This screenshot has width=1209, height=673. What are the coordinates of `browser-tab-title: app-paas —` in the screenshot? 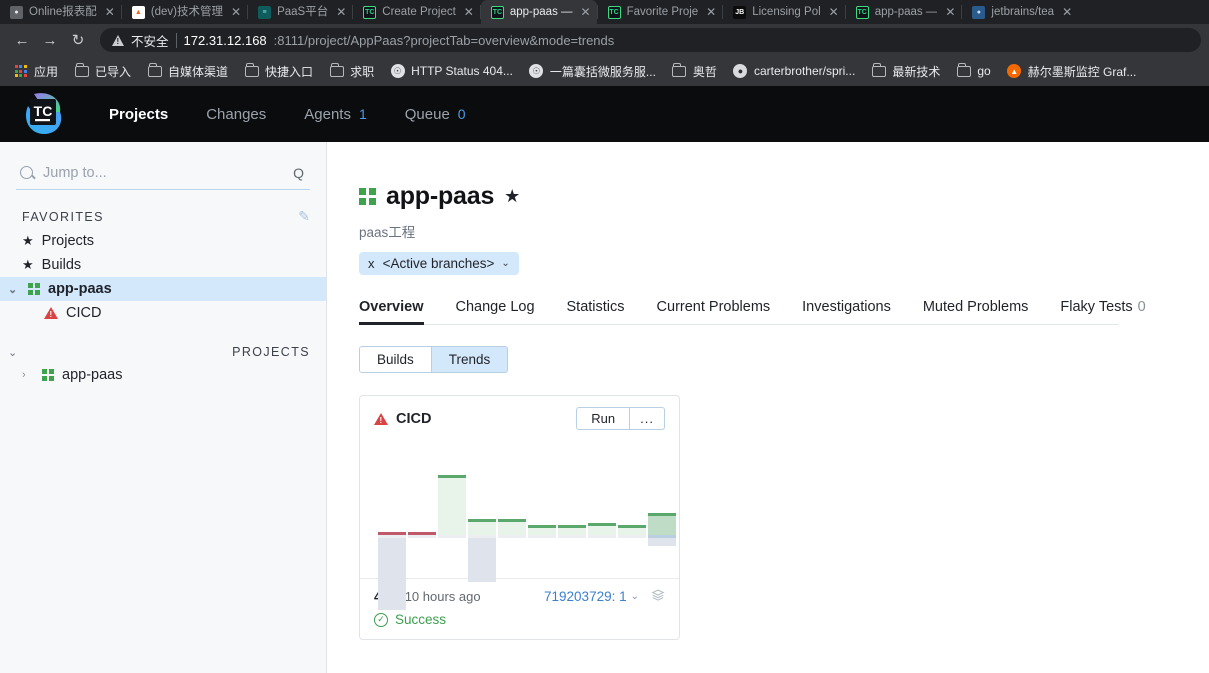 It's located at (541, 12).